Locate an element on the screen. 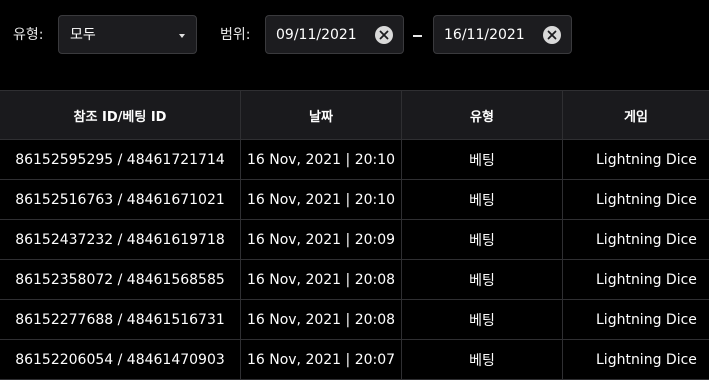  cell-ids: 86152437232 / 48461619718 is located at coordinates (120, 239).